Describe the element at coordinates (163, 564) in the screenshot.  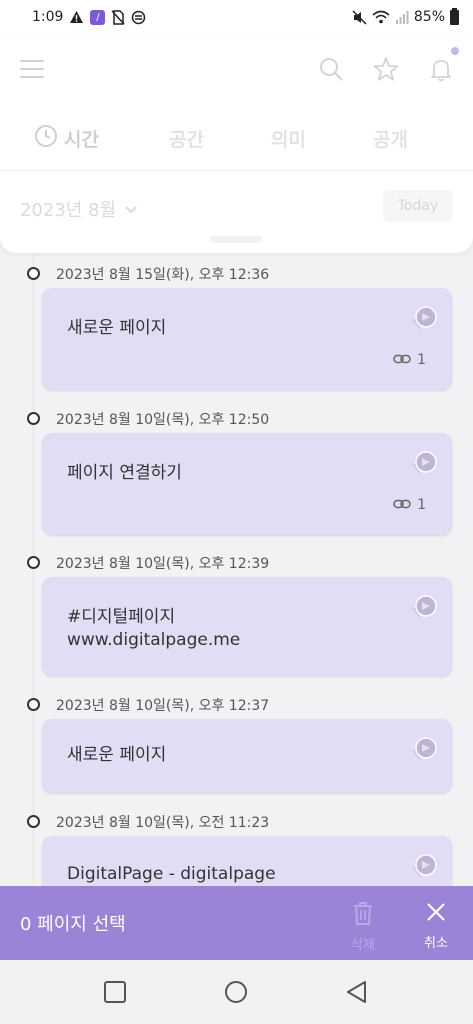
I see `entry-date: 2023년 8월 10일(목), 오후 12:39` at that location.